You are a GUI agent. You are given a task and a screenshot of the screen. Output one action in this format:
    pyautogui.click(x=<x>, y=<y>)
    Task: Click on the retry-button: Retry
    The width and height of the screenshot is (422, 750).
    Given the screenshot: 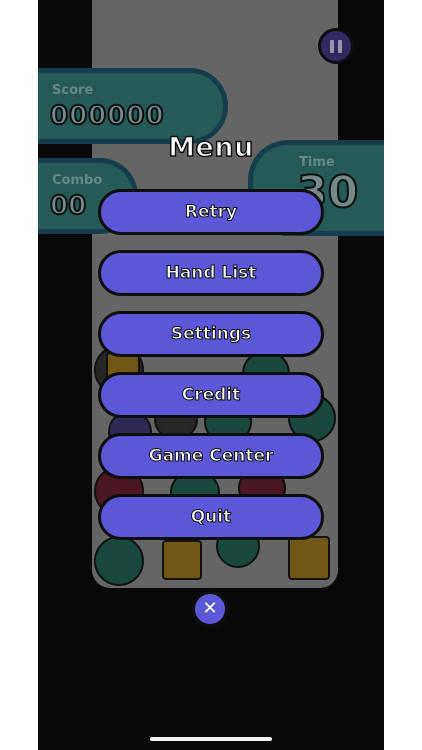 What is the action you would take?
    pyautogui.click(x=211, y=212)
    